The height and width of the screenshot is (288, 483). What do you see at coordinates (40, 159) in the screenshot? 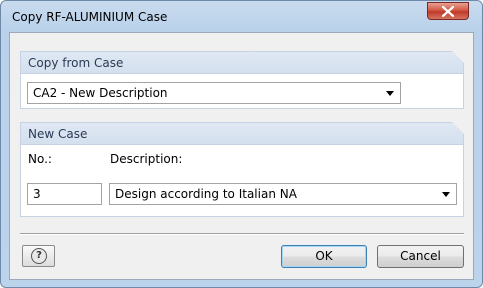
I see `case-number-label: No.:` at bounding box center [40, 159].